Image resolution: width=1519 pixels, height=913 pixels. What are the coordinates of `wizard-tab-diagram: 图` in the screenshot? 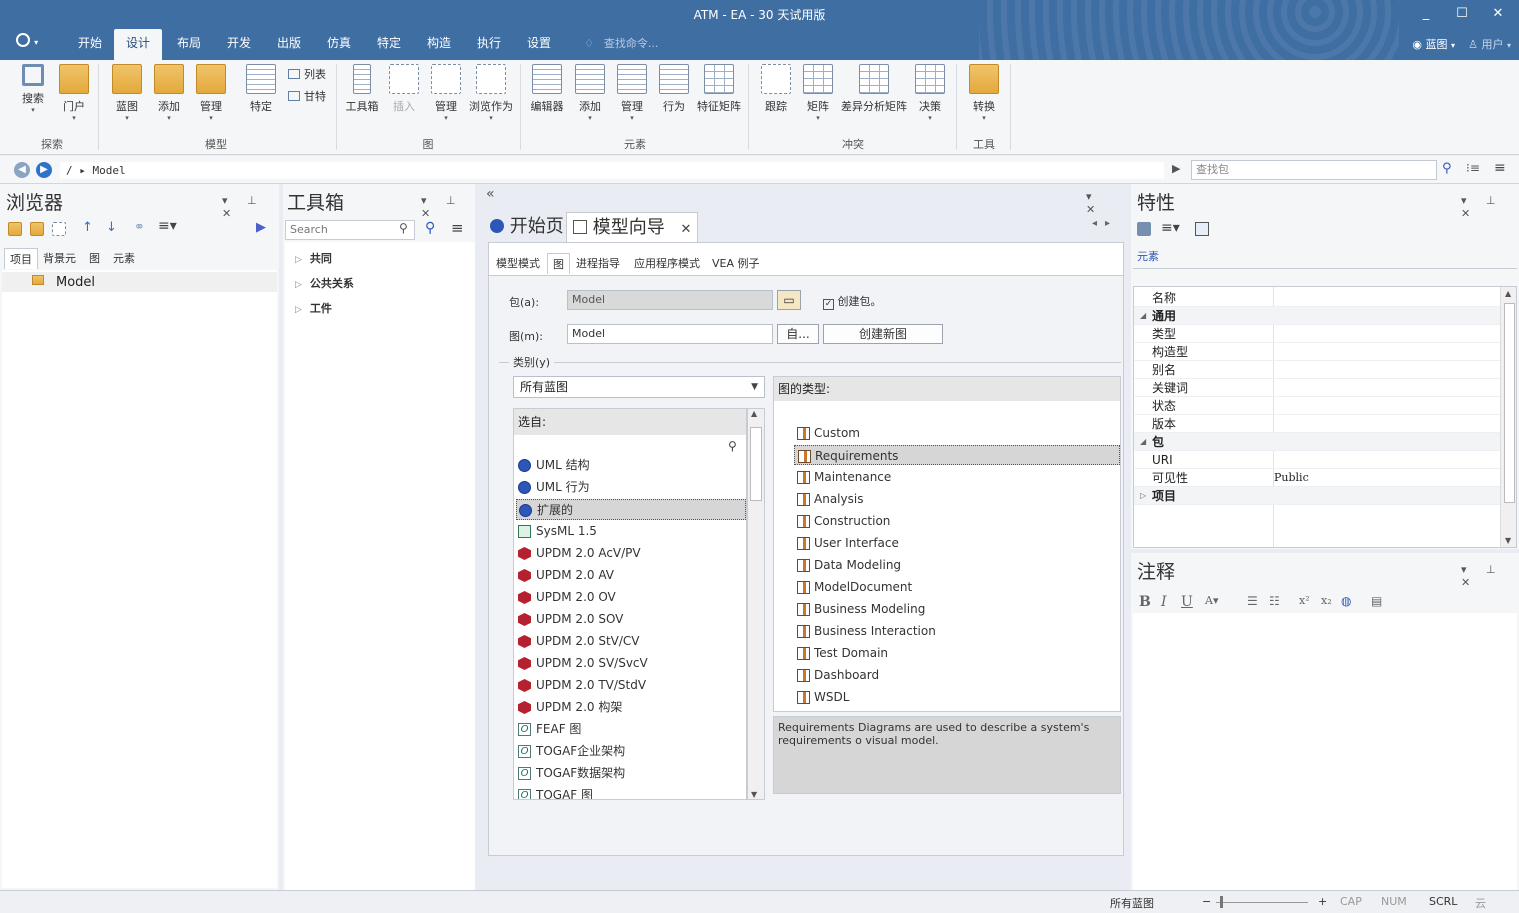 It's located at (558, 263).